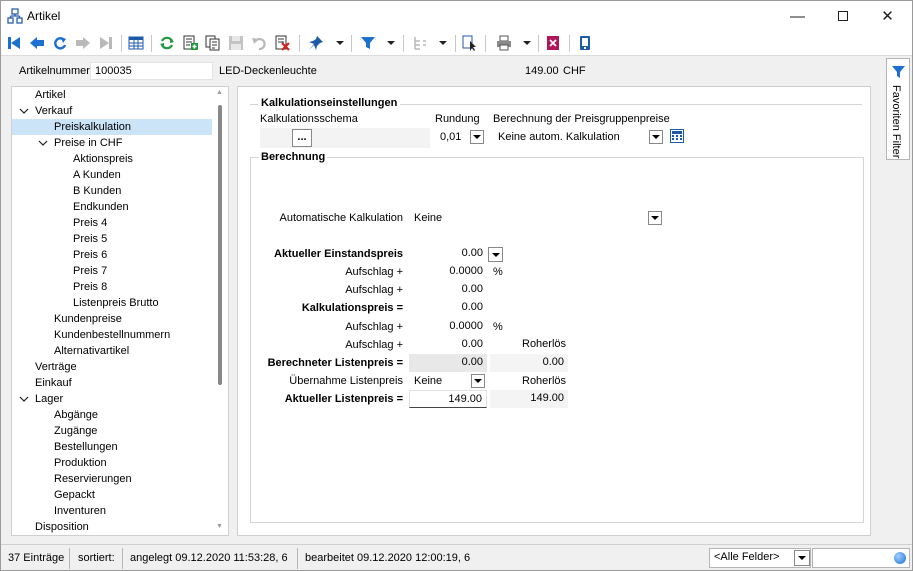 The height and width of the screenshot is (571, 913). Describe the element at coordinates (898, 109) in the screenshot. I see `favoriten-filter-tab: Favoriten Filter` at that location.